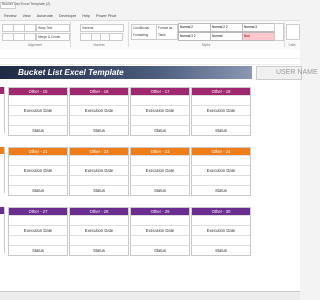  What do you see at coordinates (30, 37) in the screenshot?
I see `indent-button` at bounding box center [30, 37].